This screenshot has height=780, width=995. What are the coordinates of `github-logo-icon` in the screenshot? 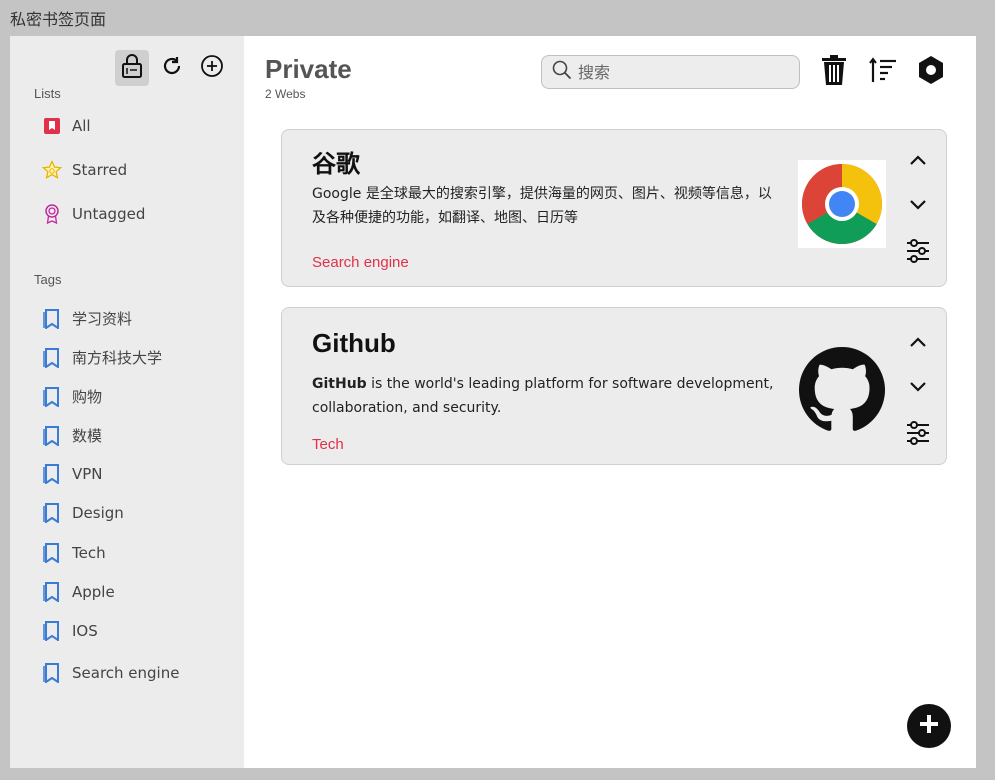 It's located at (842, 390).